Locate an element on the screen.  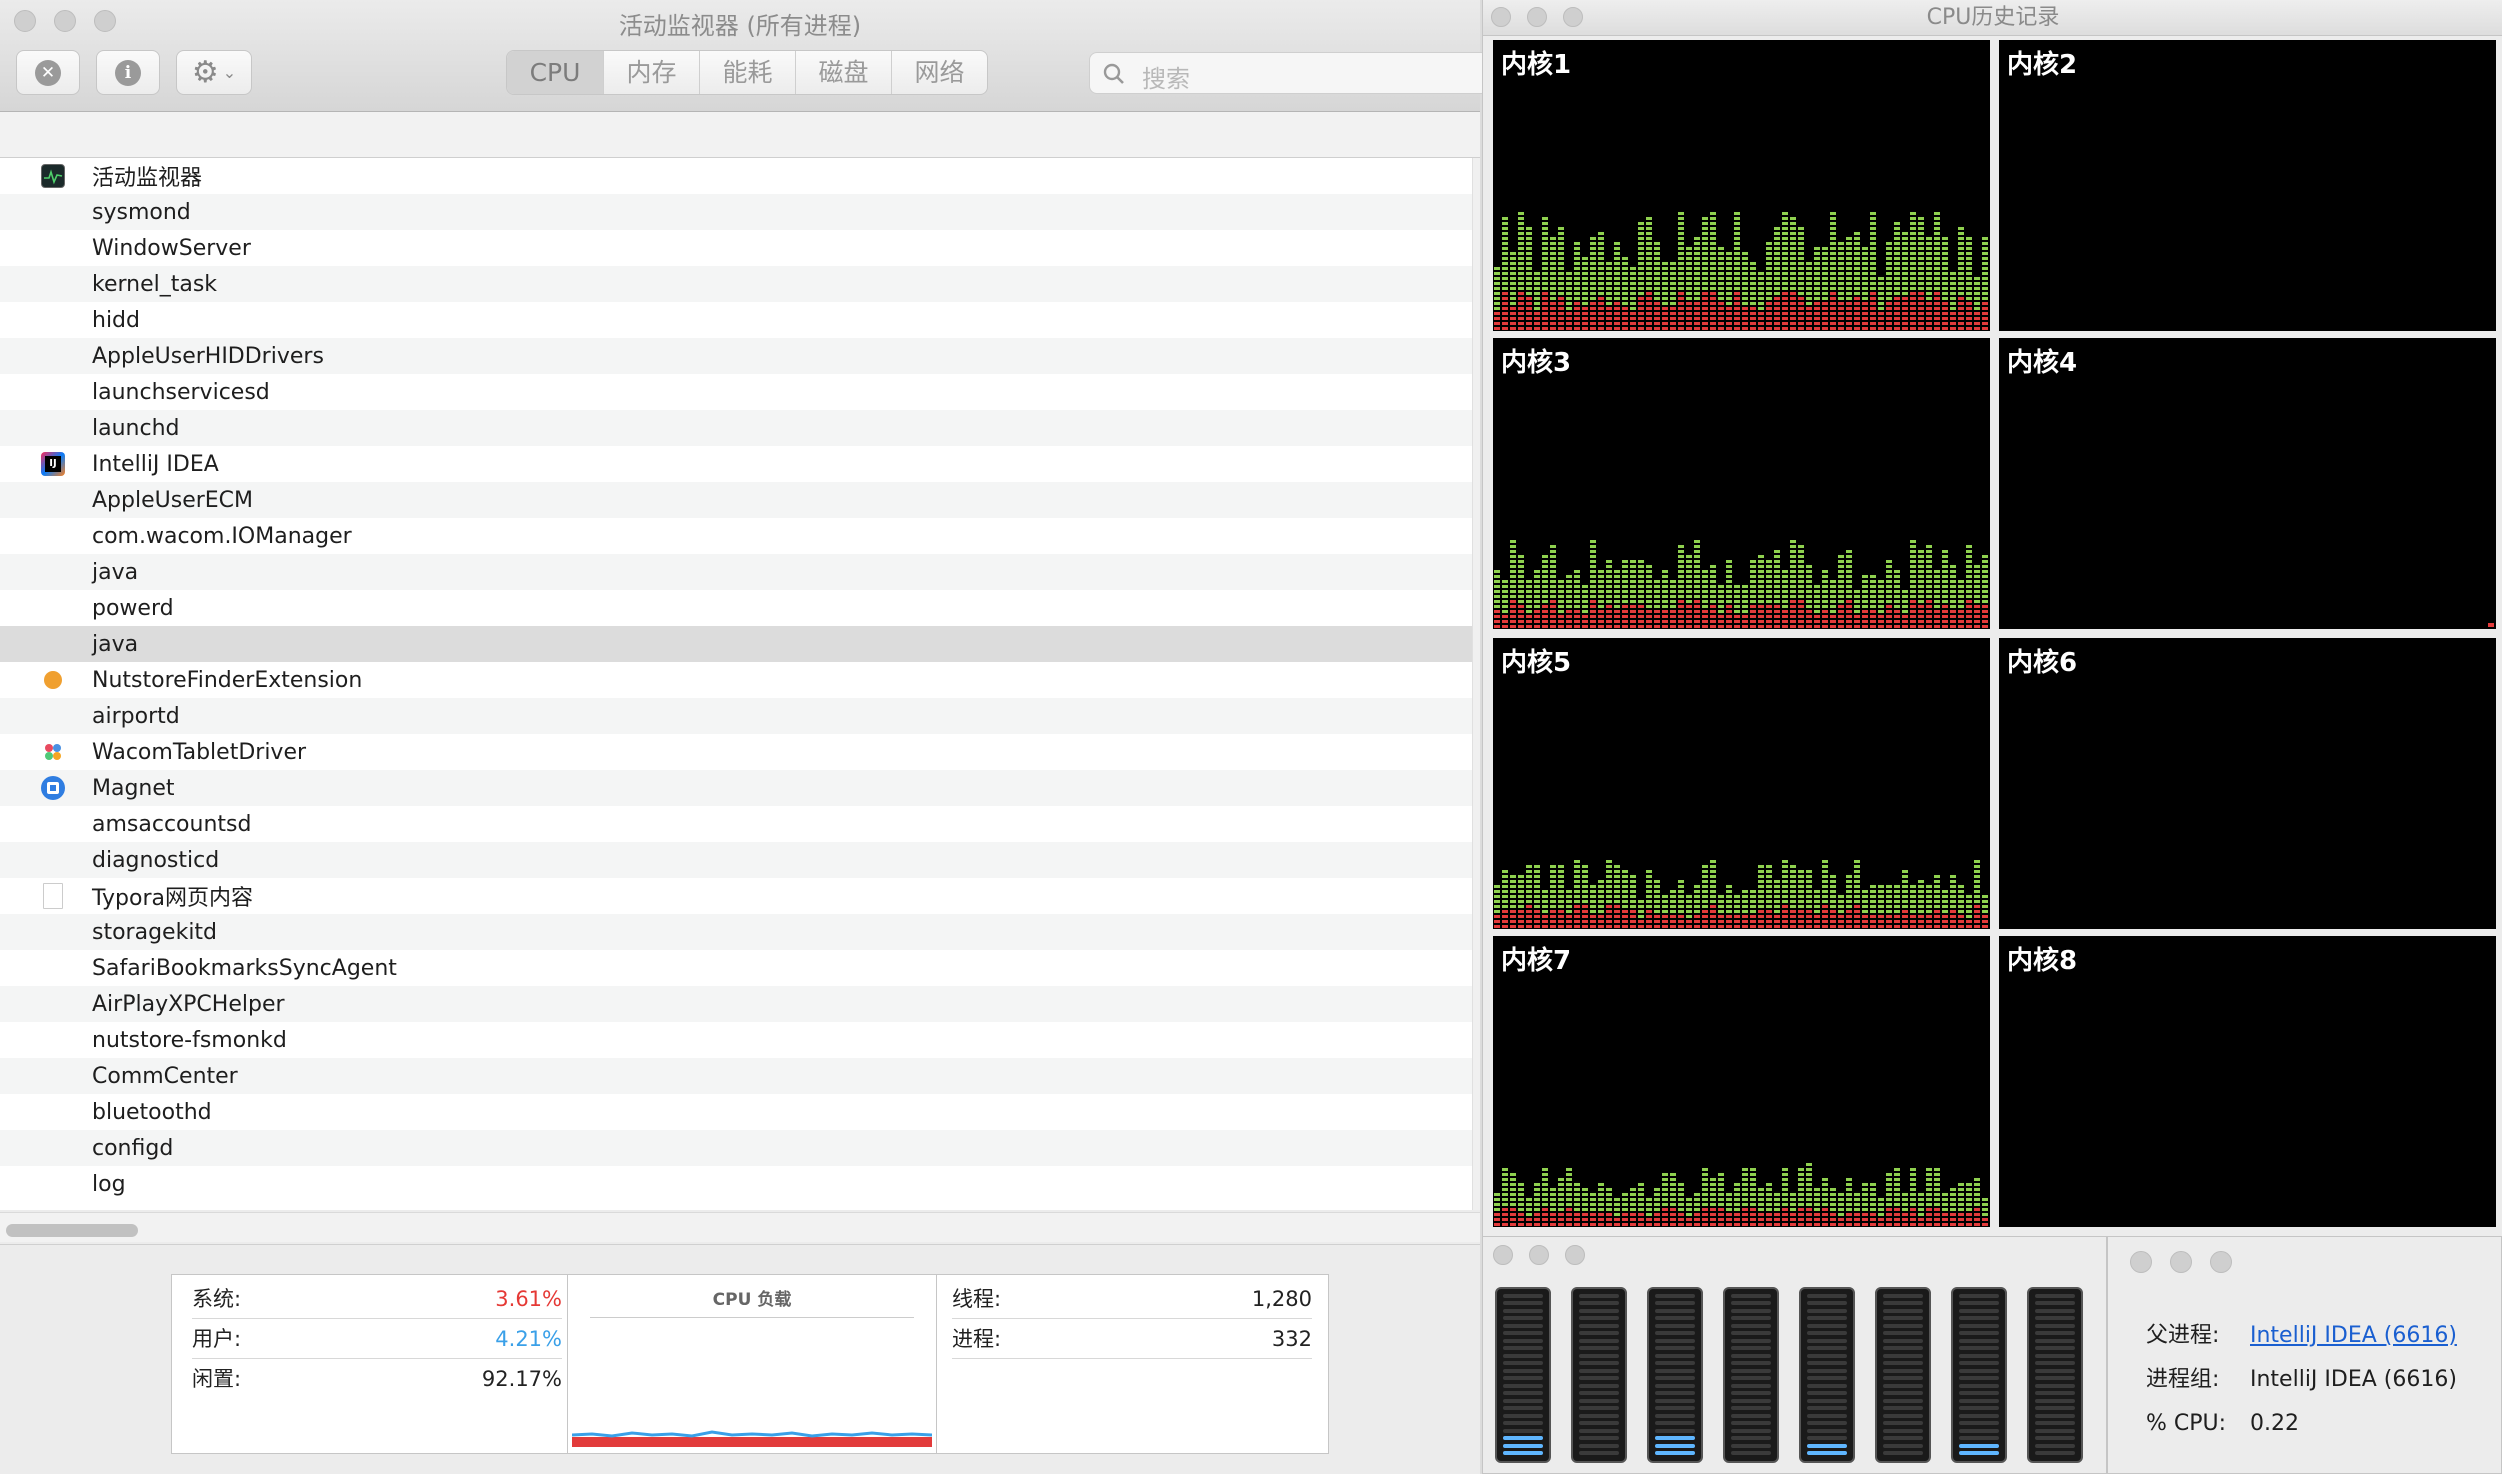
table-row: airportd is located at coordinates (736, 716).